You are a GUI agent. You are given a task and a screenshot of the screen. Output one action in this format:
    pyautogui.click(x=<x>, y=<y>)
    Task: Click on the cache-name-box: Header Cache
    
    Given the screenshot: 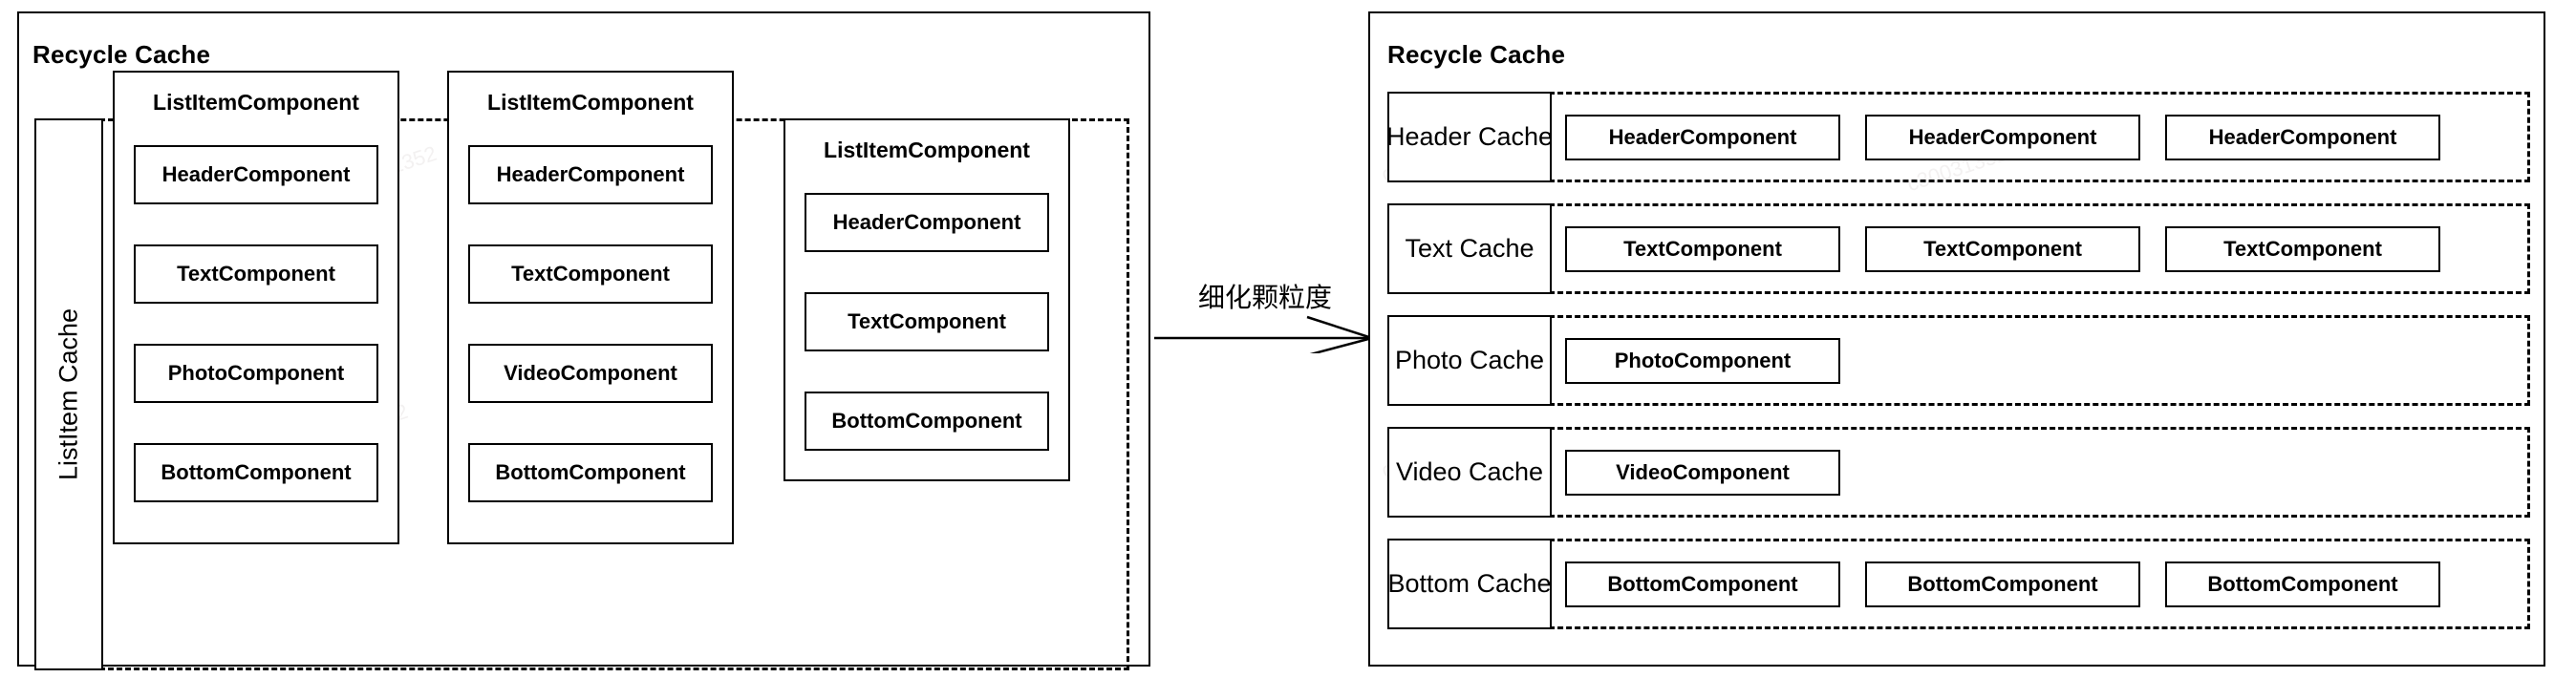 What is the action you would take?
    pyautogui.click(x=1469, y=137)
    